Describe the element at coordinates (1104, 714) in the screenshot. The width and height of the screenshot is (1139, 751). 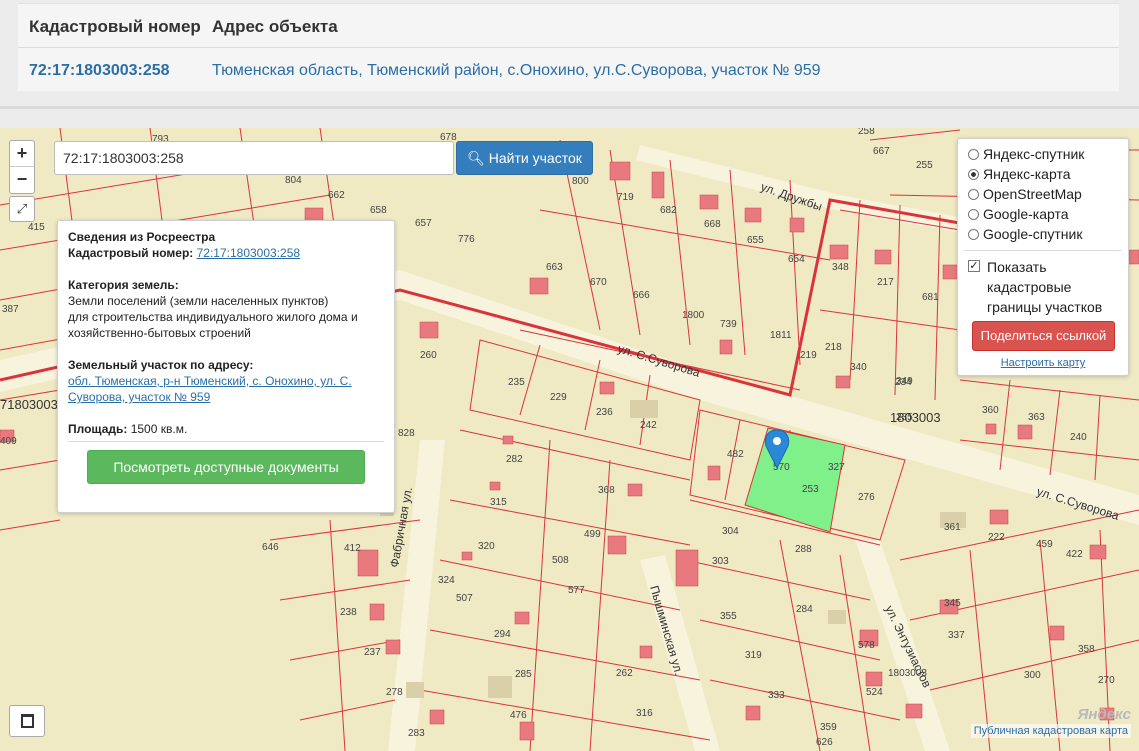
I see `yandex-logo: Яндекс` at that location.